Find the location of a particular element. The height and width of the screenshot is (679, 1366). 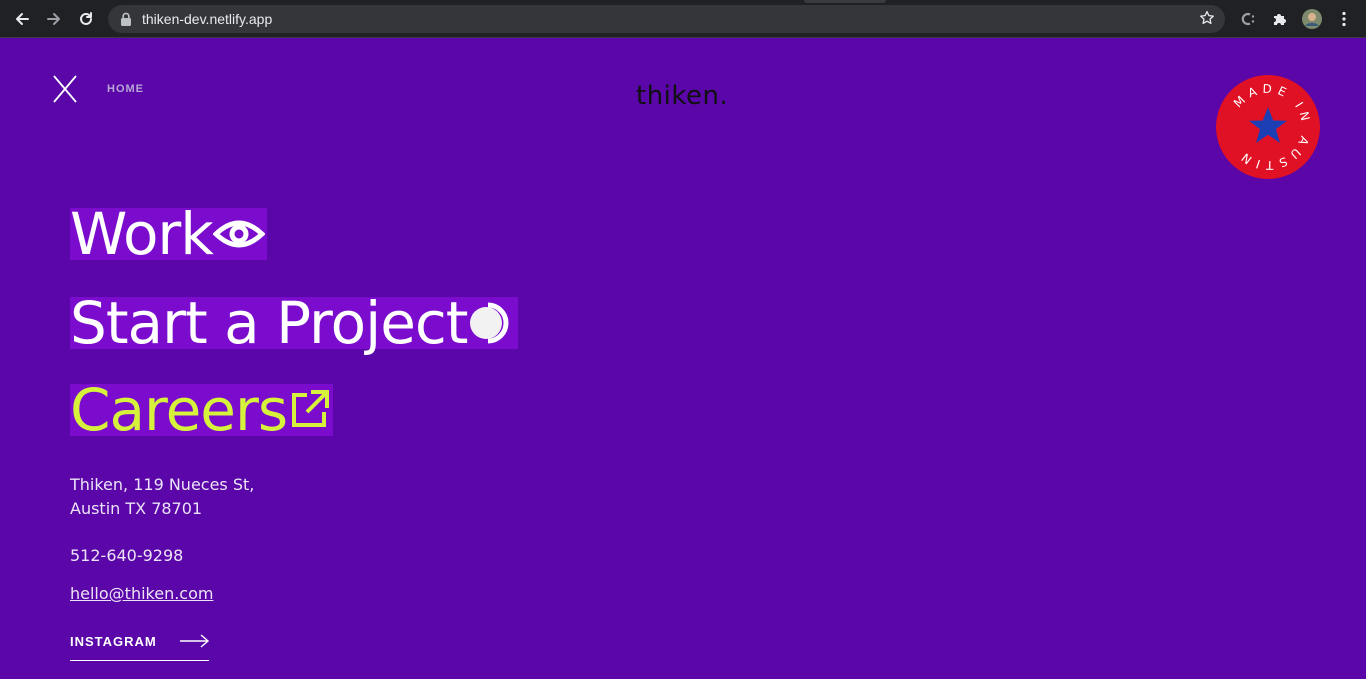

address-bar: thiken-dev.netlify.app is located at coordinates (666, 19).